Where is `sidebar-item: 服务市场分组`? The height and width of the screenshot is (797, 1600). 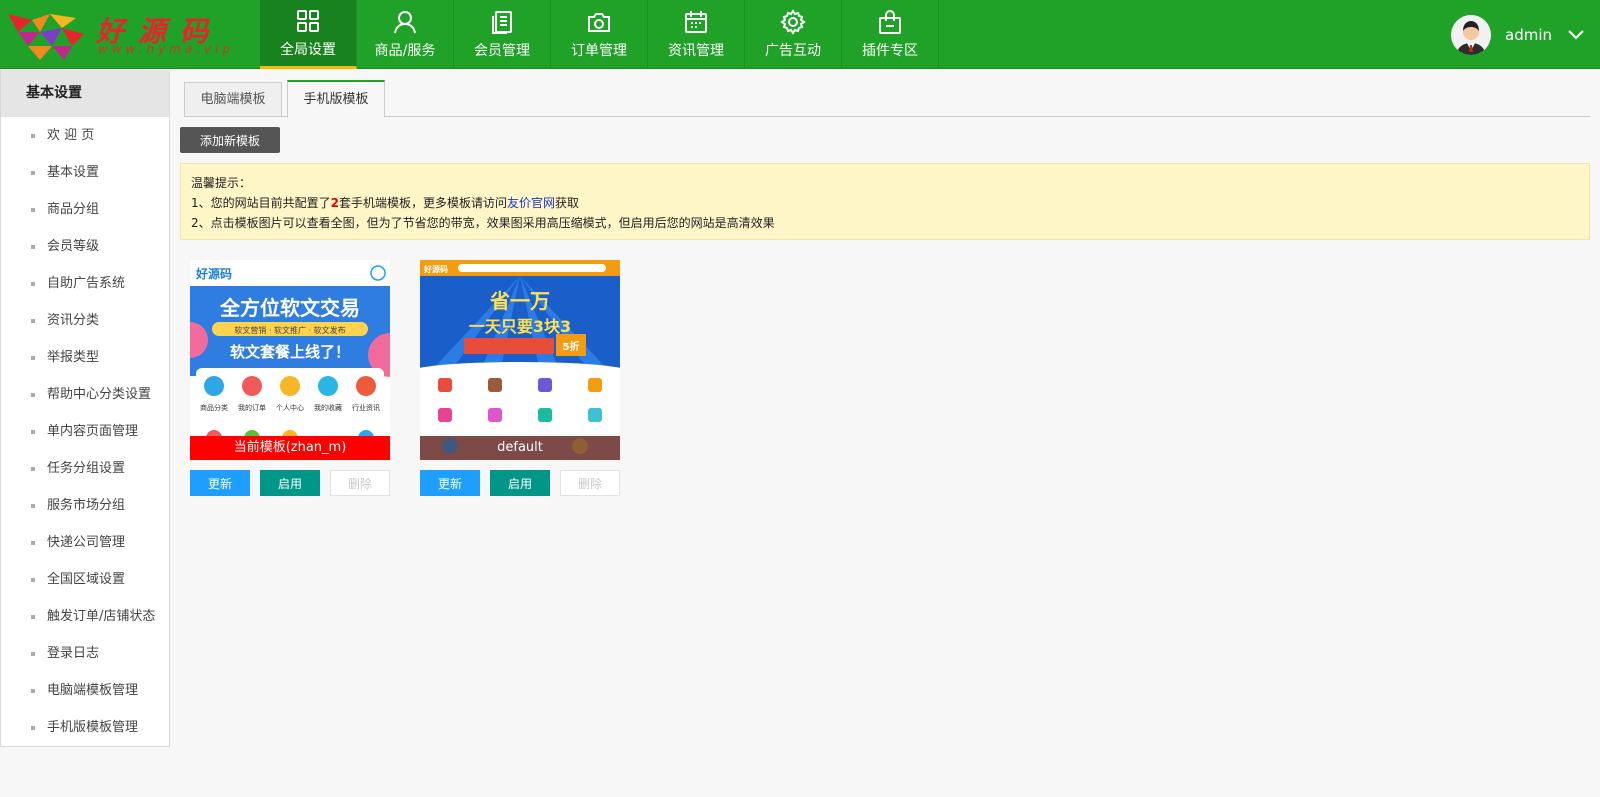
sidebar-item: 服务市场分组 is located at coordinates (85, 505).